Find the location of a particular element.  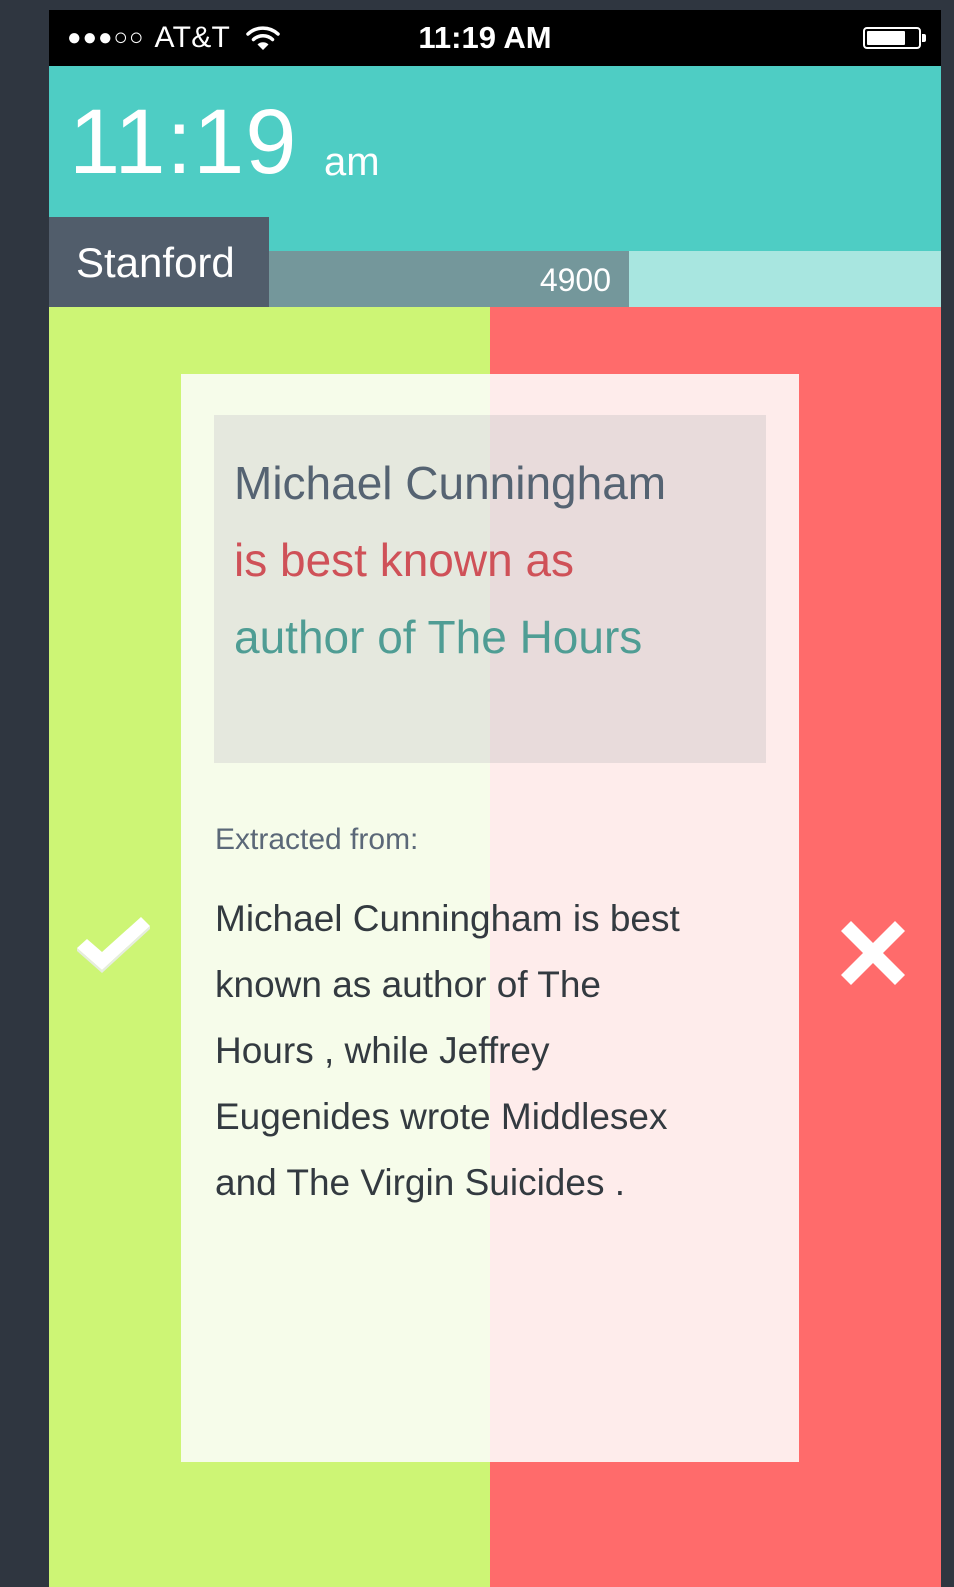

x-icon is located at coordinates (873, 953).